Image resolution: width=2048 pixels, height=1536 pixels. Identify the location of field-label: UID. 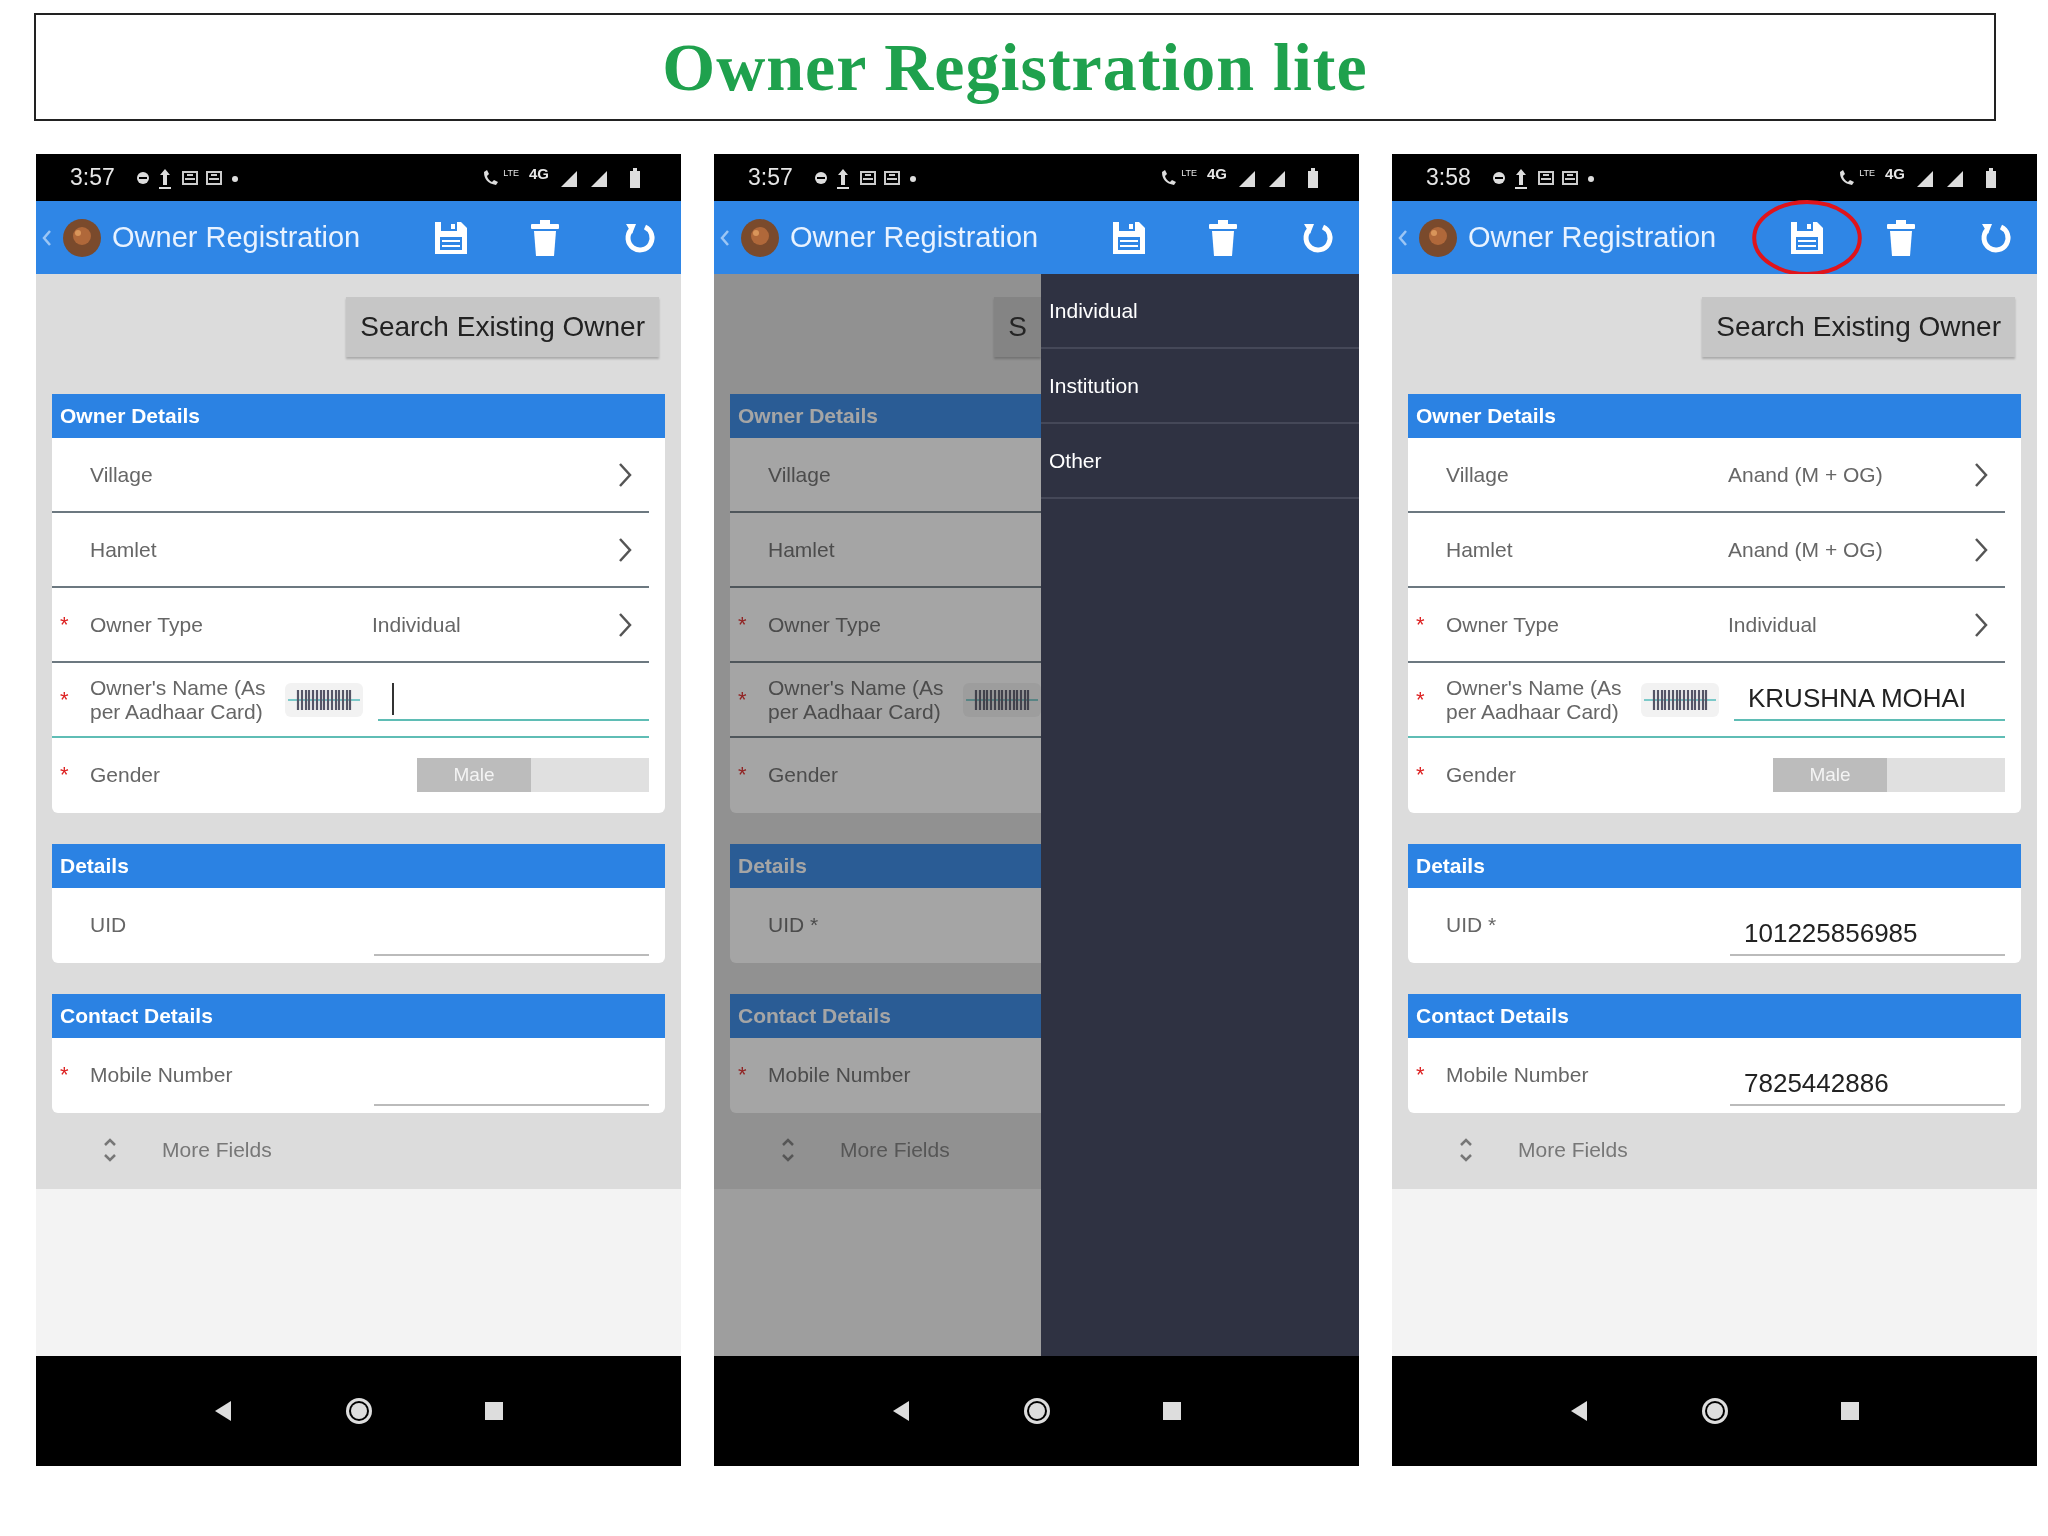
(109, 924).